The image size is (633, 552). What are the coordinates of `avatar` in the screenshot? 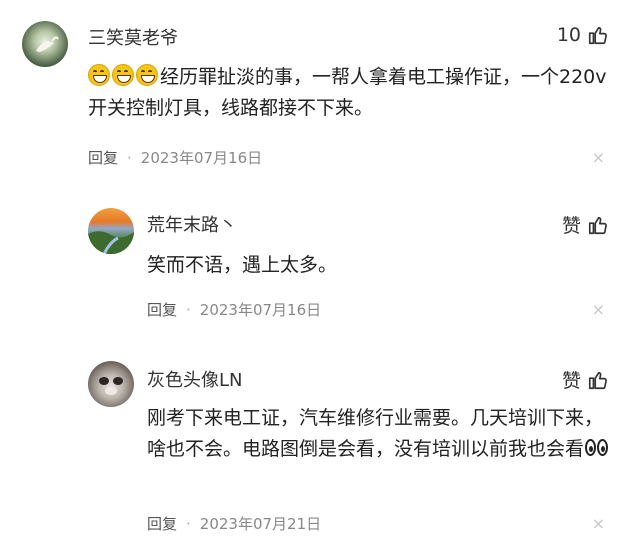 It's located at (111, 384).